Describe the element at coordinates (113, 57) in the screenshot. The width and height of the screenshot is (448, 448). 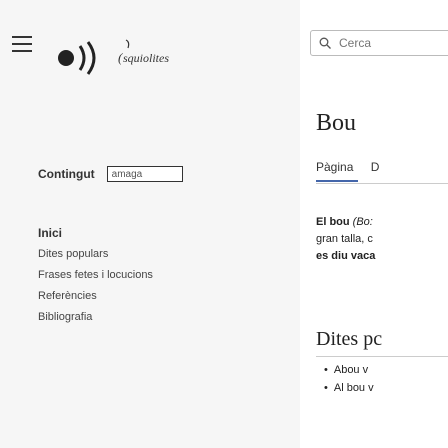
I see `logo-icon: ( squiolites` at that location.